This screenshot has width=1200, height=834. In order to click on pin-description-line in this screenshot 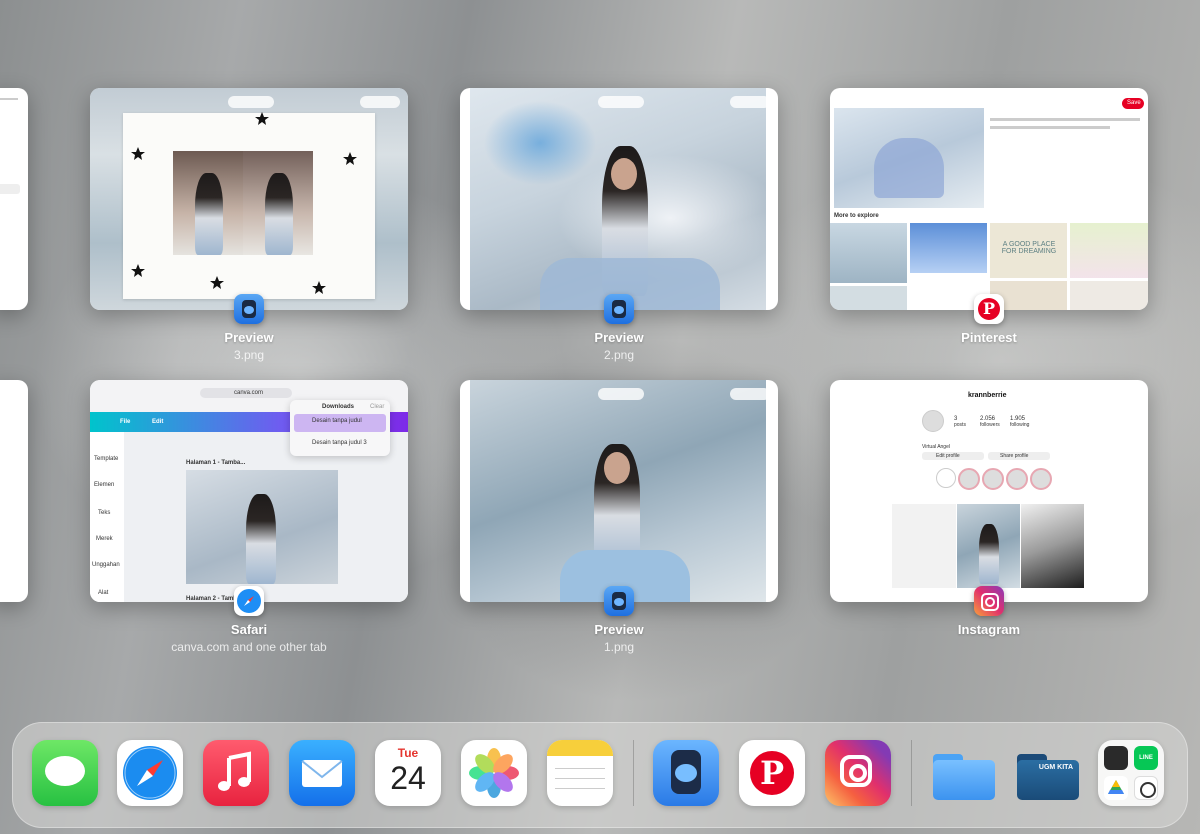, I will do `click(1050, 127)`.